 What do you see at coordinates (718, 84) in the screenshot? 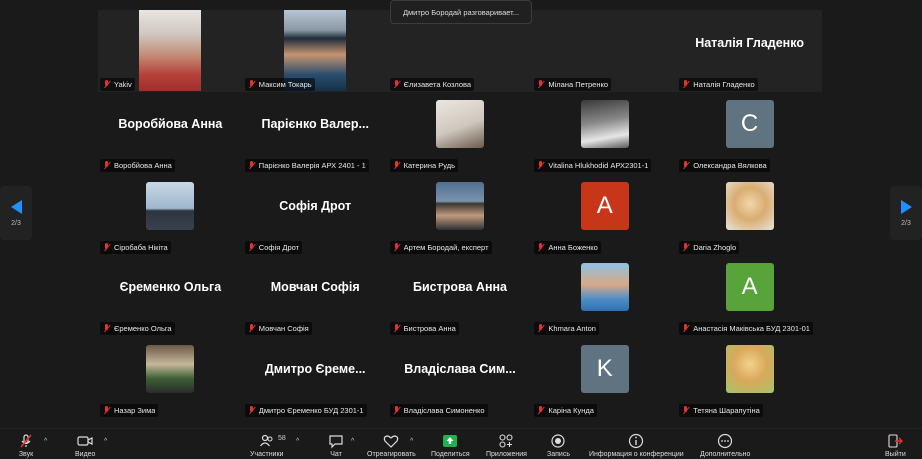
I see `participant-name-label: Наталія Гладенко` at bounding box center [718, 84].